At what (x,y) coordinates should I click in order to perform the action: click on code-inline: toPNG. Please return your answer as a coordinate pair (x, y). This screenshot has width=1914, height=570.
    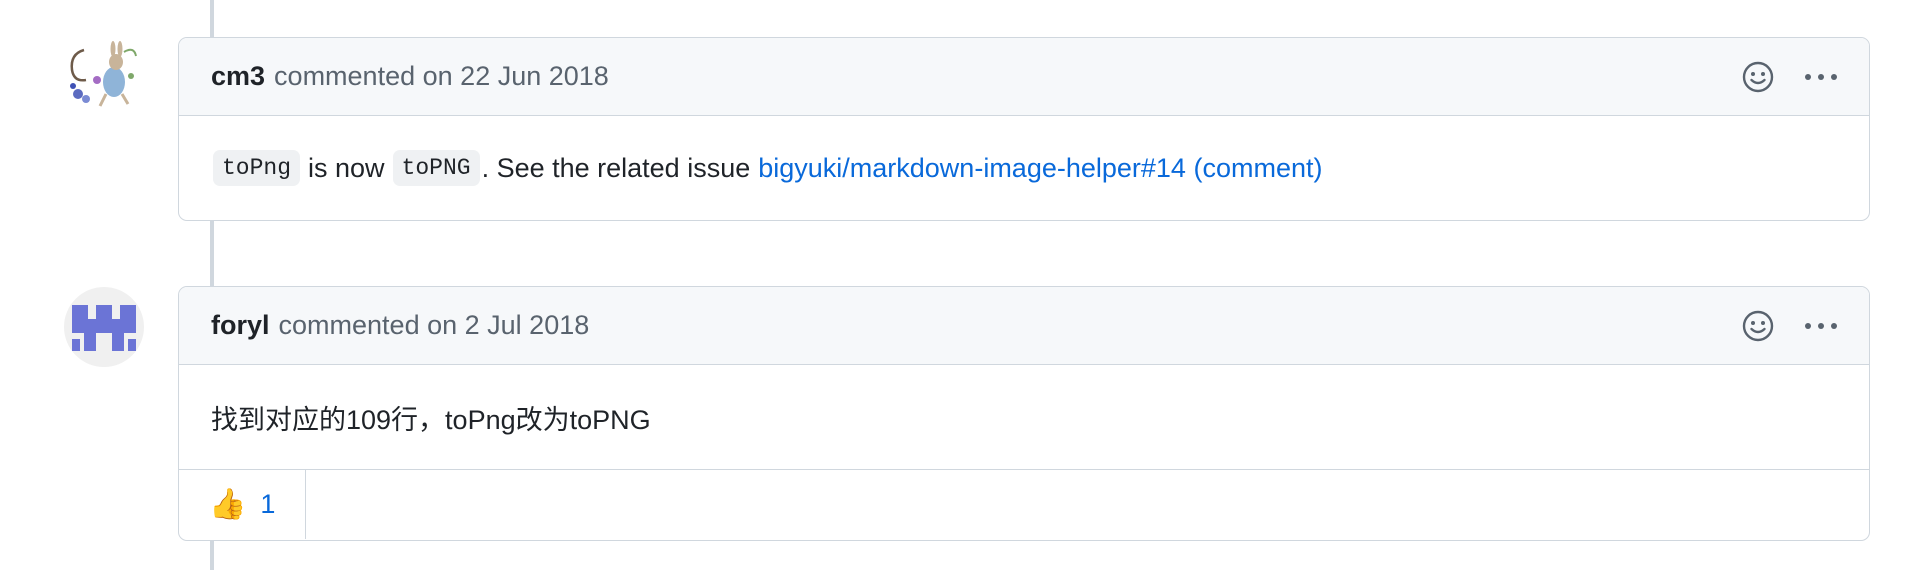
    Looking at the image, I should click on (436, 168).